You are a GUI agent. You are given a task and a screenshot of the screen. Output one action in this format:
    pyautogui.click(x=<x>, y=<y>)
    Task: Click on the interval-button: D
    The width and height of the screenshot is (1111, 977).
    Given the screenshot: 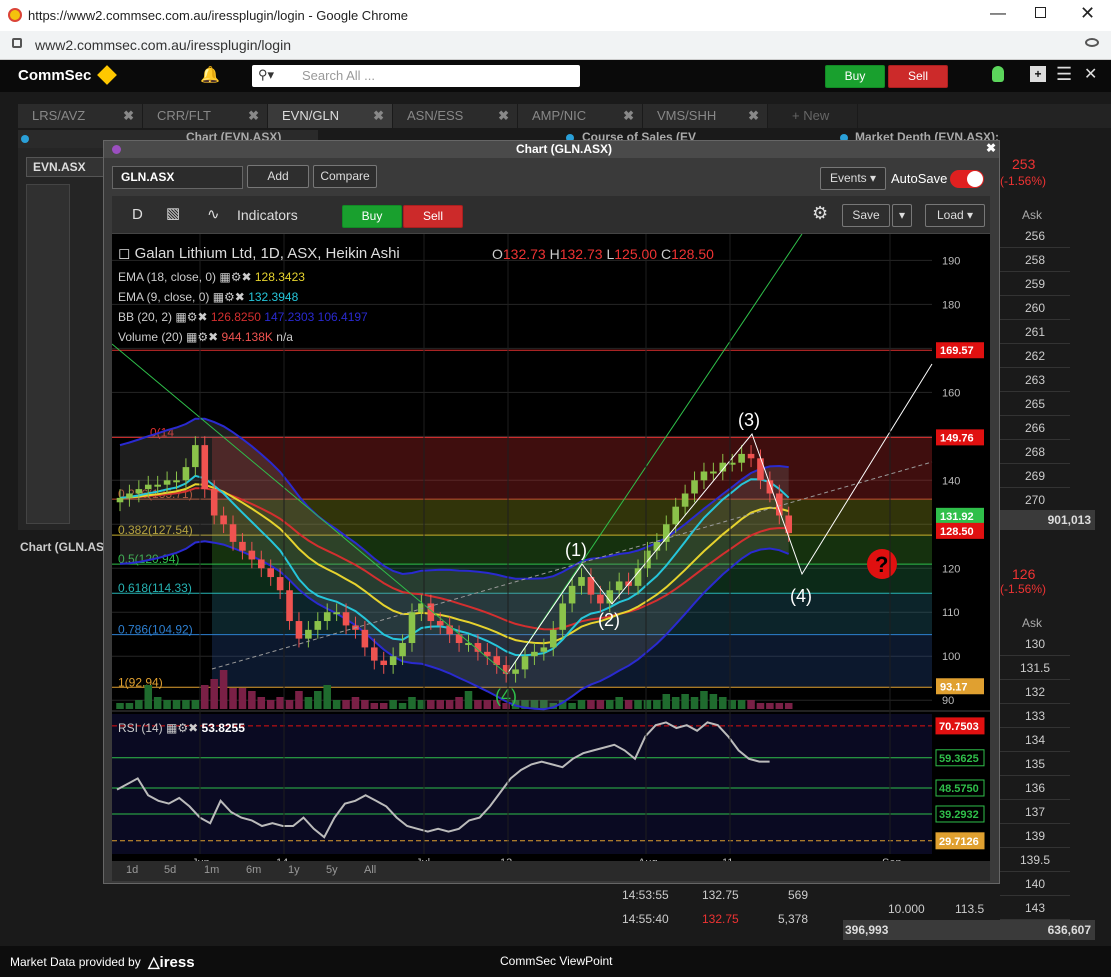 What is the action you would take?
    pyautogui.click(x=137, y=214)
    